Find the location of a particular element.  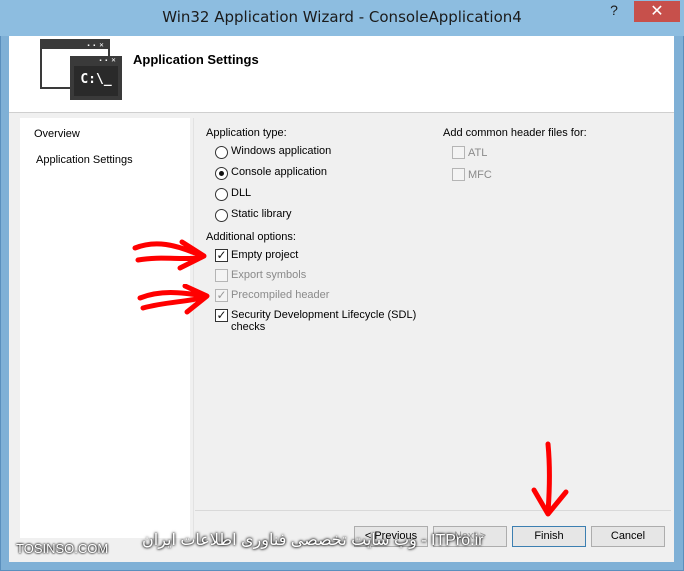

checkbox-sdl-checks-label-2: checks is located at coordinates (248, 327).